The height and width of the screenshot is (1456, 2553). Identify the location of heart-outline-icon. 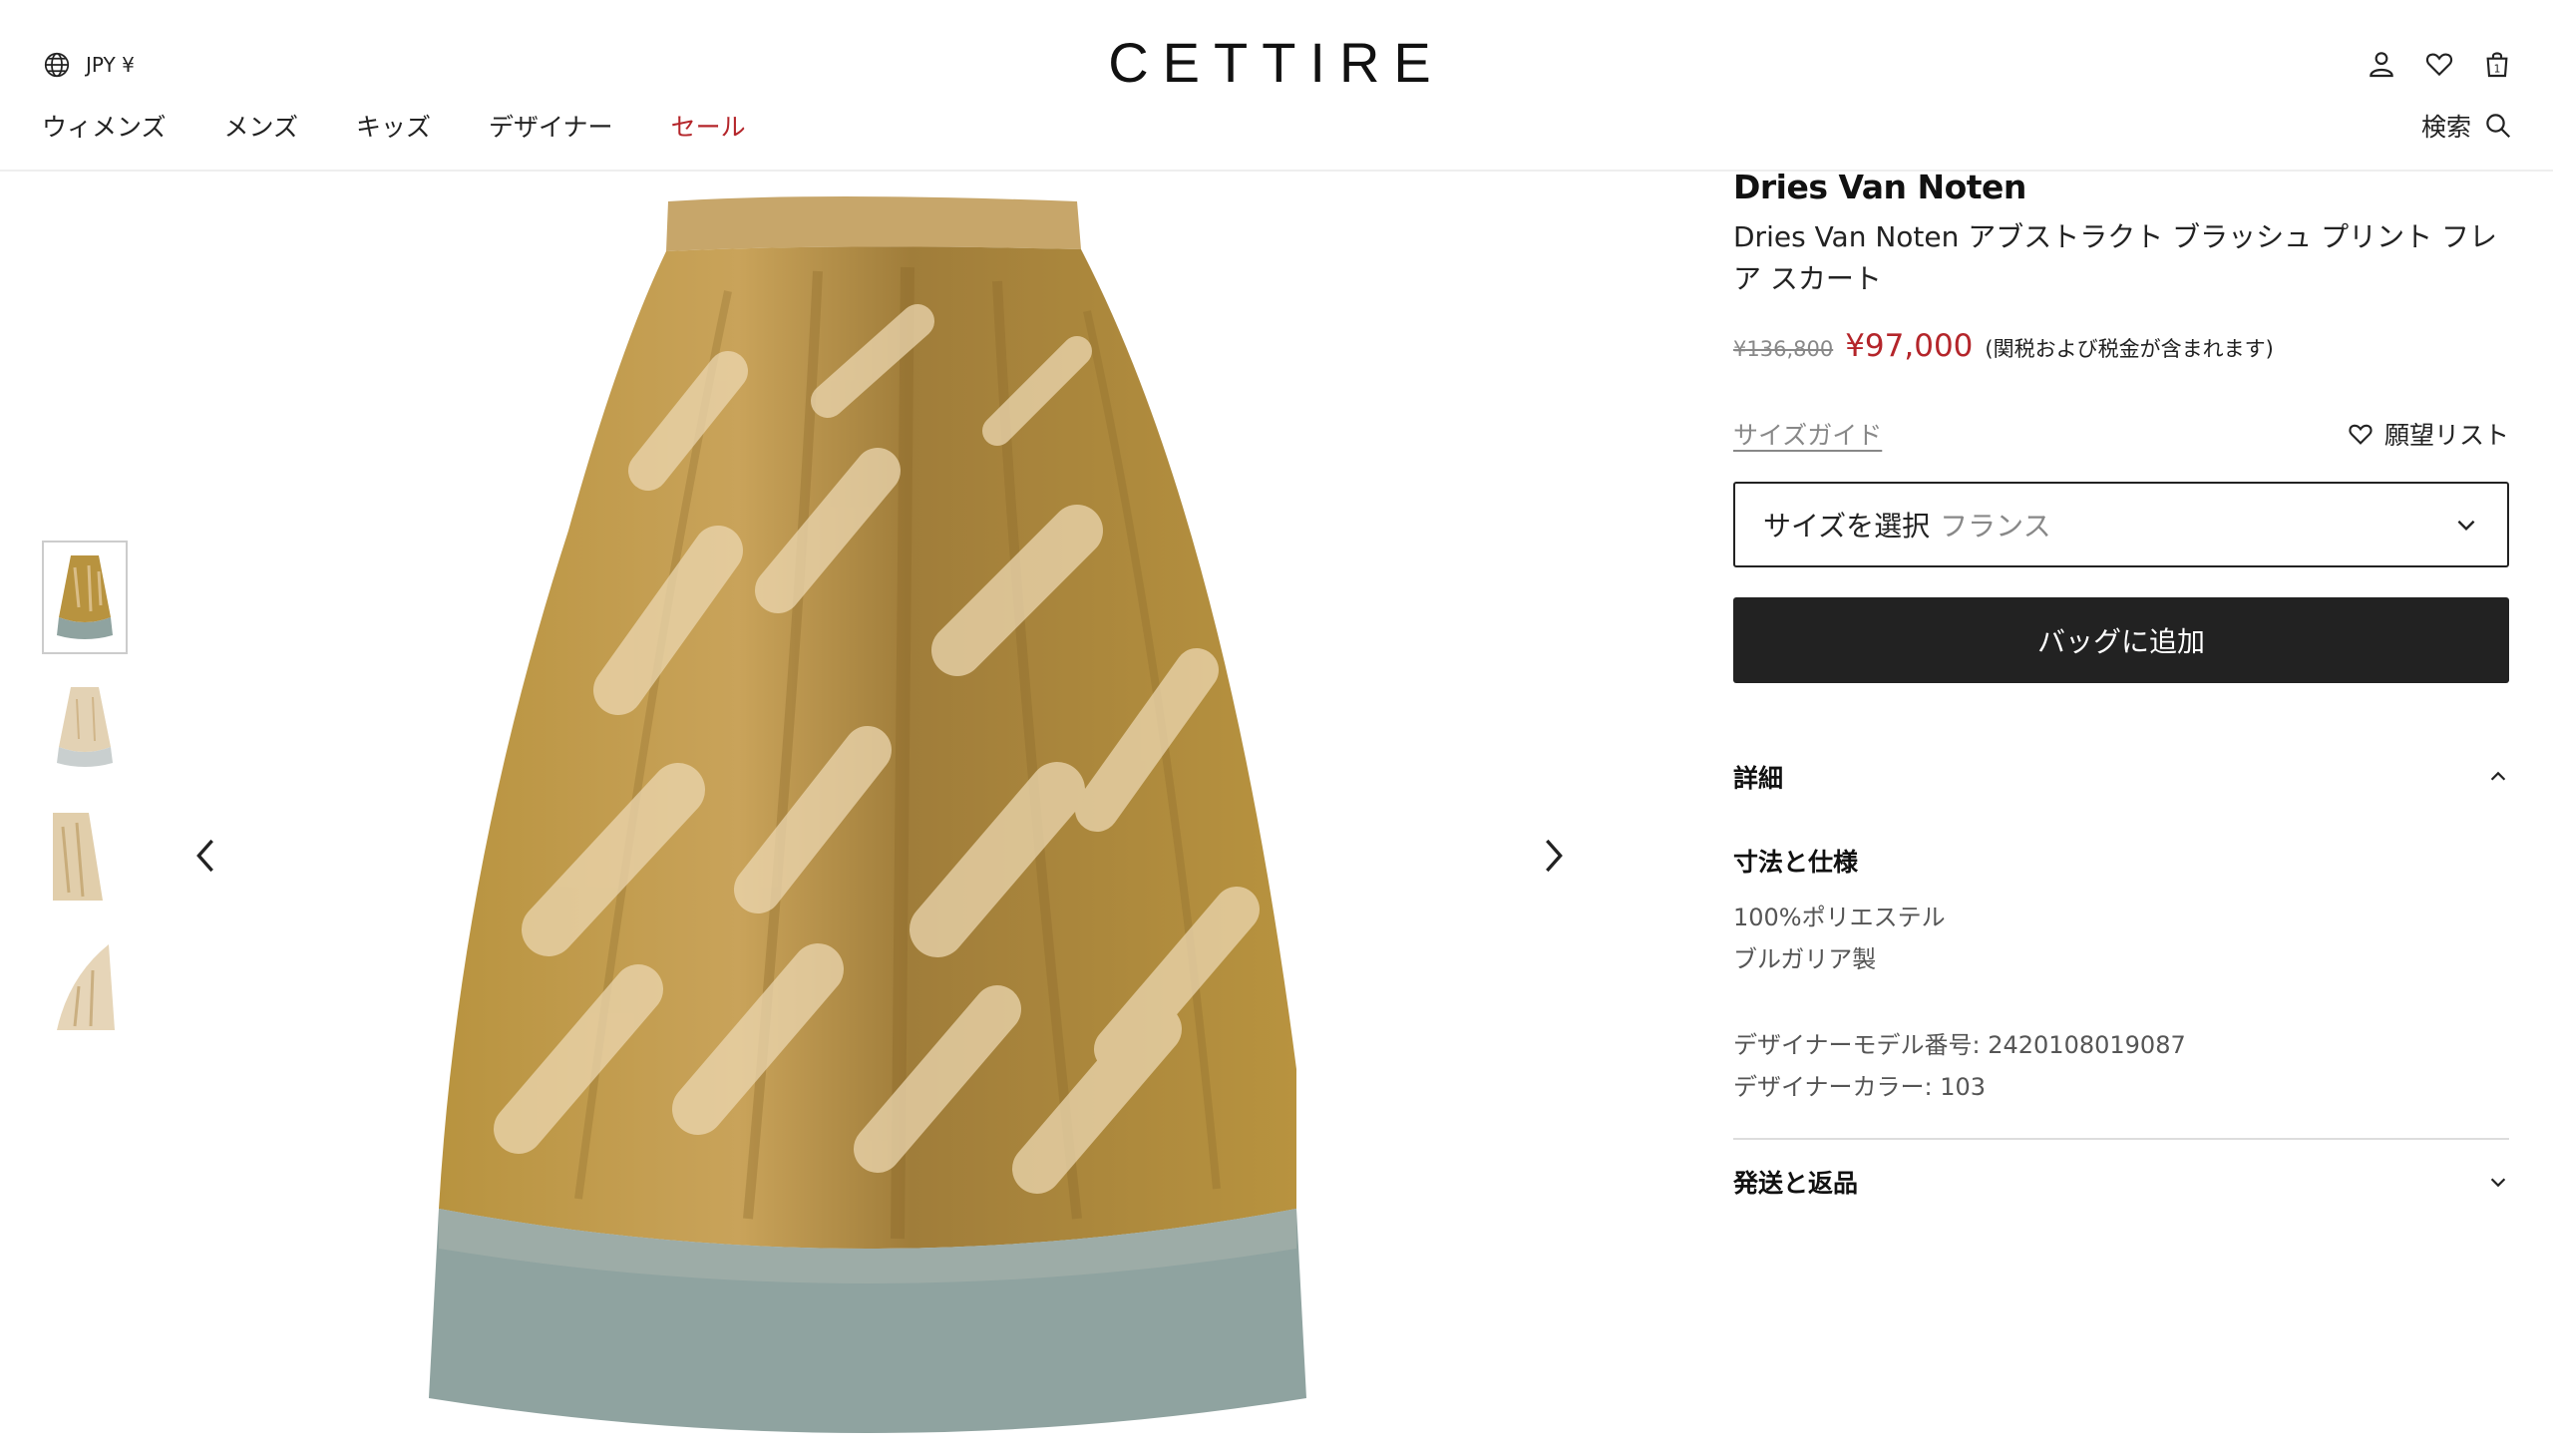
(2360, 435).